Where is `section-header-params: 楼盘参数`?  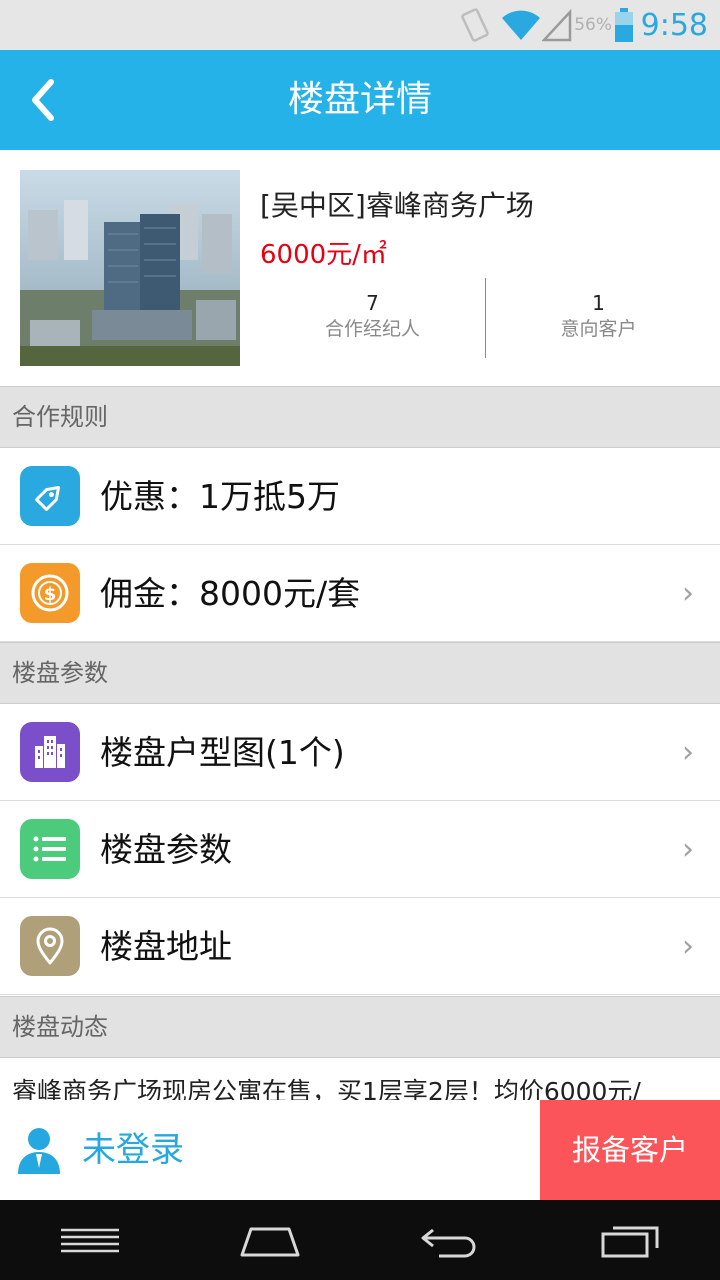
section-header-params: 楼盘参数 is located at coordinates (360, 673).